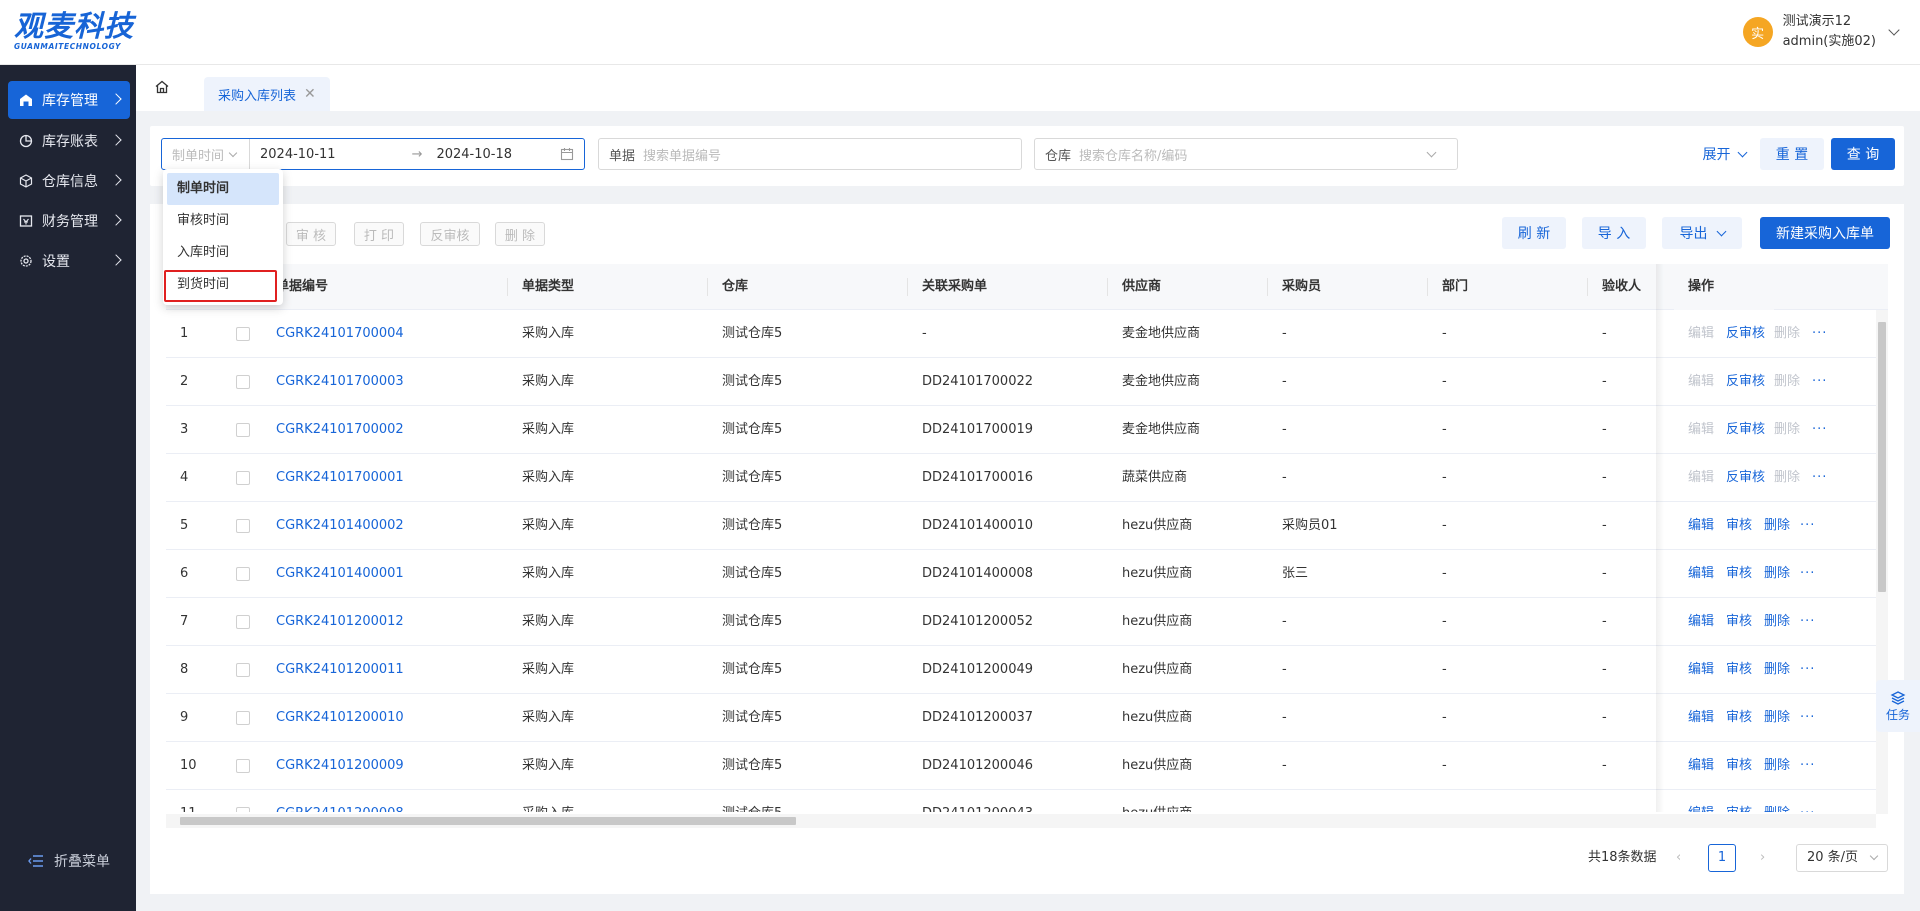 This screenshot has width=1920, height=911. What do you see at coordinates (333, 801) in the screenshot?
I see `cell-code: CGRK24101200008` at bounding box center [333, 801].